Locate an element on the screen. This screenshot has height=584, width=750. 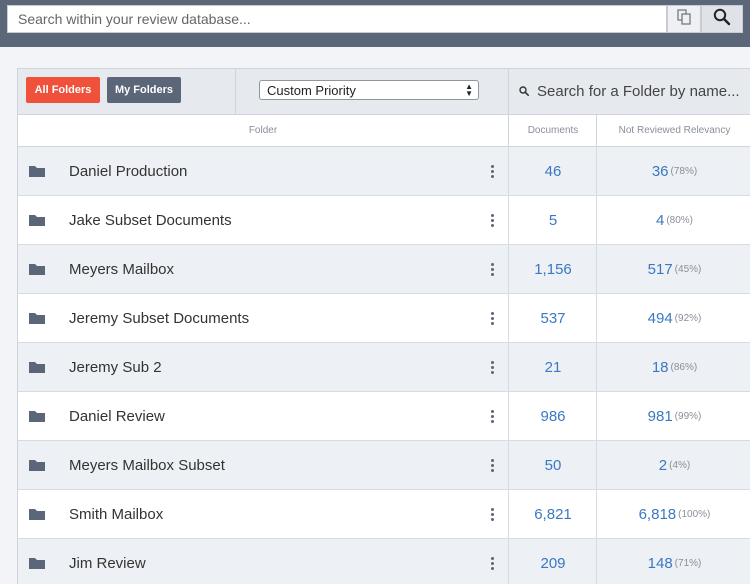
global-search-input is located at coordinates (341, 19).